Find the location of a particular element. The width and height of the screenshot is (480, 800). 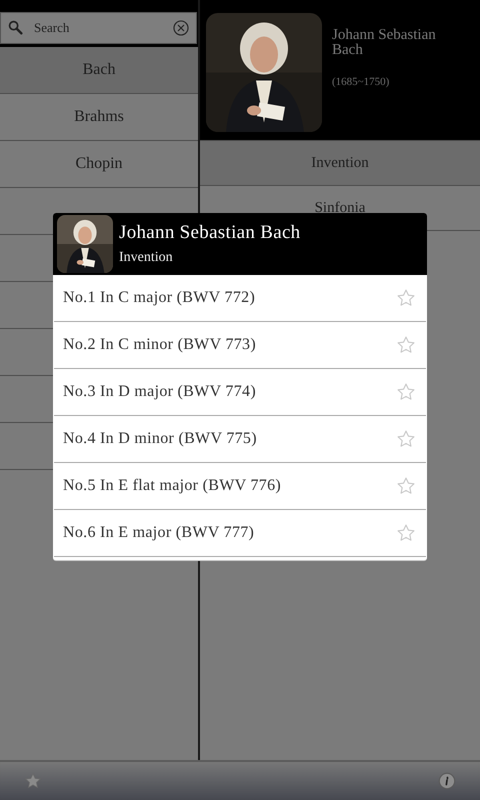

dialog-subtitle: Invention is located at coordinates (146, 258).